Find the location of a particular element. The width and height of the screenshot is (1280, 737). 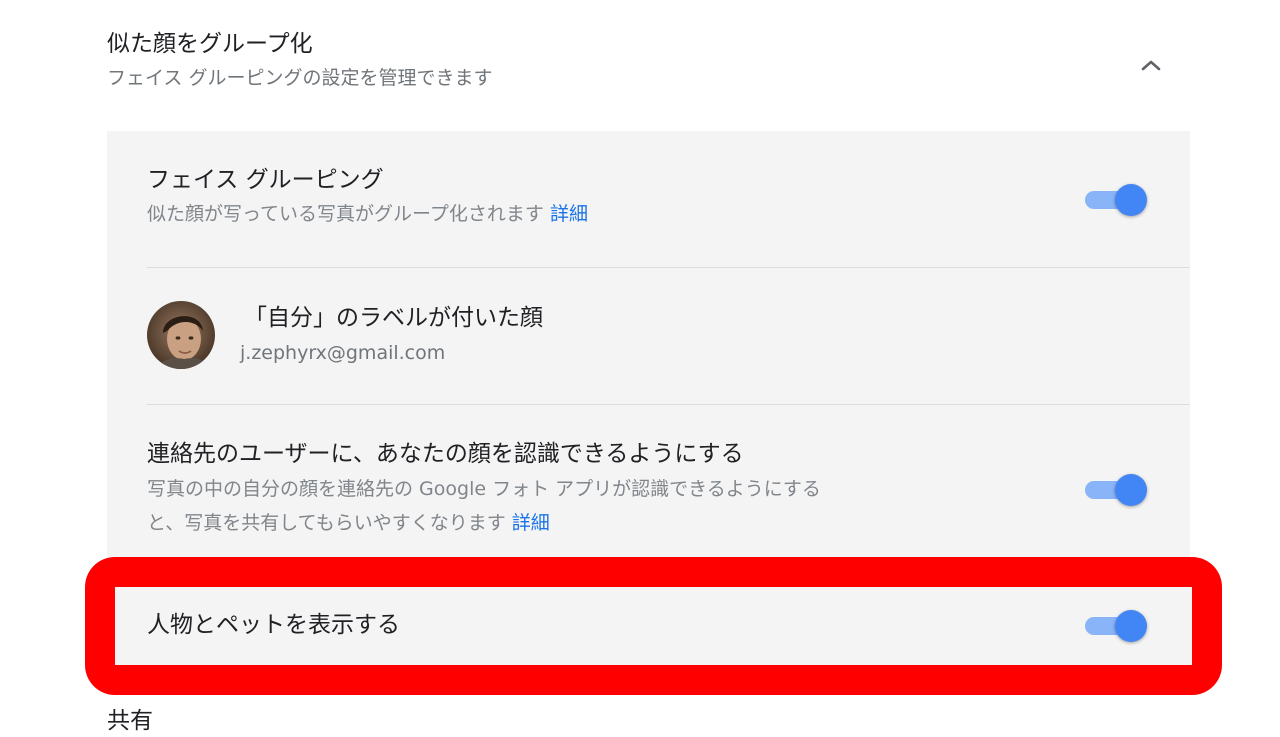

contacts-recognition-description-line2: と、写真を共有してもらいやすくなります 詳細 is located at coordinates (348, 523).